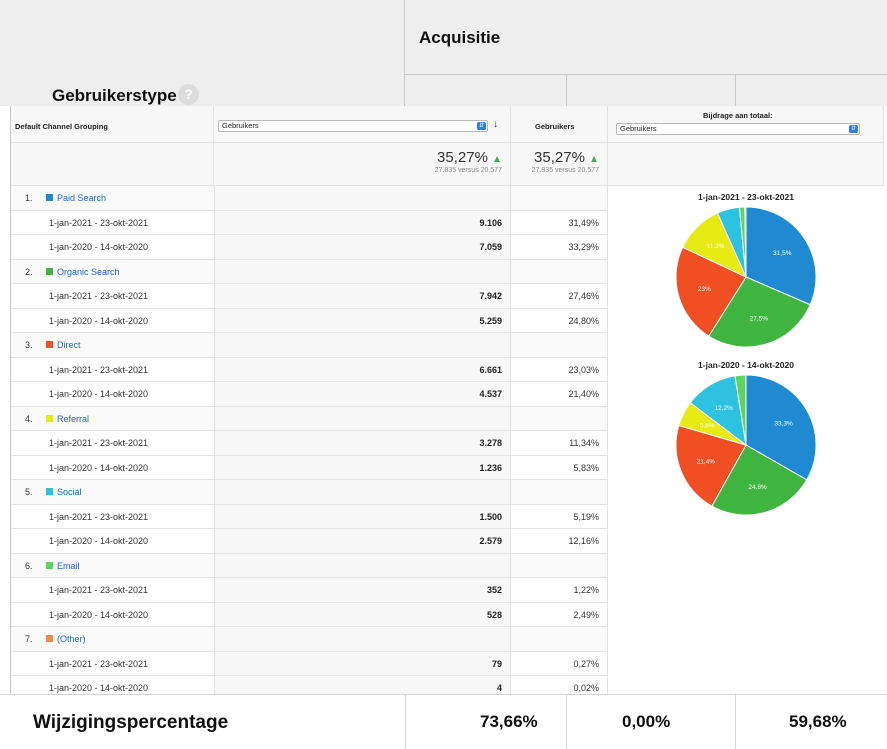  Describe the element at coordinates (309, 443) in the screenshot. I see `table-row: 1-jan-2021 - 23-okt-2021 3.278 11,34%` at that location.